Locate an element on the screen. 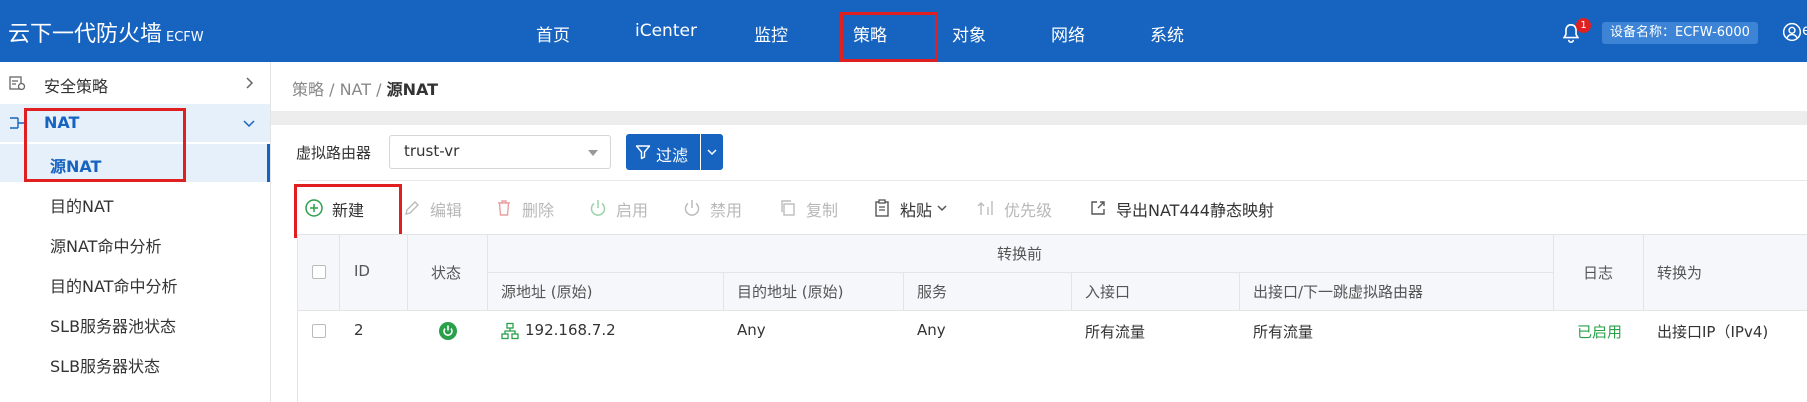  disable-button: 禁用 is located at coordinates (717, 208).